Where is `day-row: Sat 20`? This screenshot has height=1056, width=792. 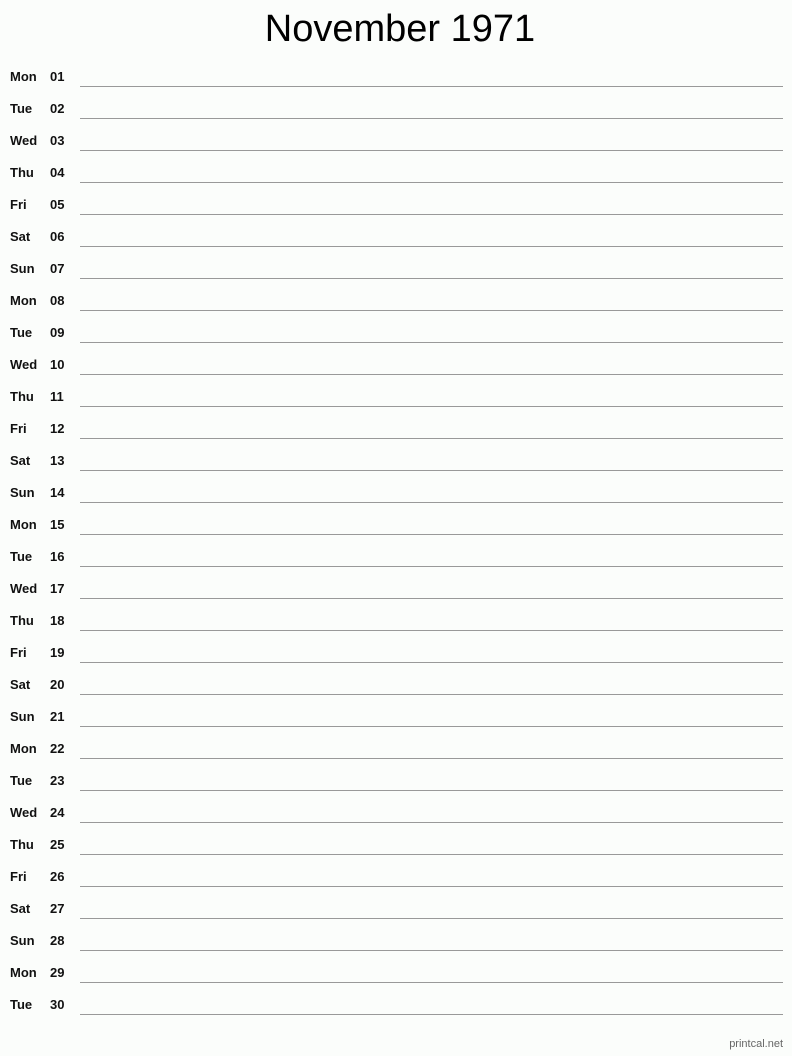
day-row: Sat 20 is located at coordinates (396, 685).